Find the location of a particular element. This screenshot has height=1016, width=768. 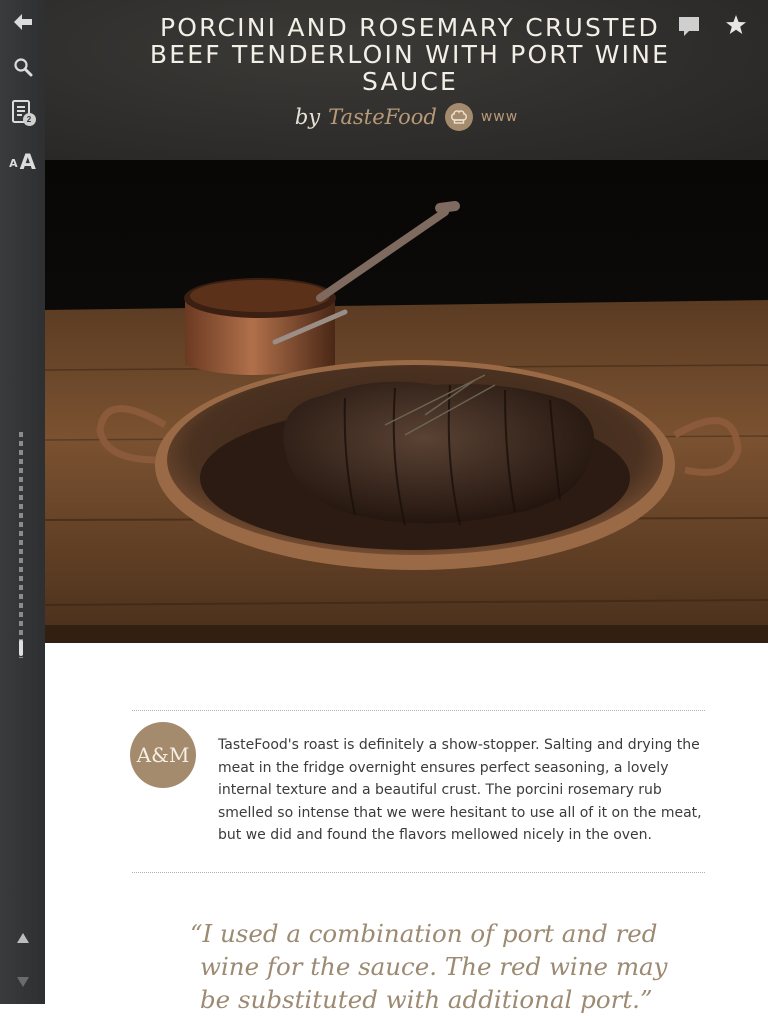

triangle-up-icon is located at coordinates (22, 938).